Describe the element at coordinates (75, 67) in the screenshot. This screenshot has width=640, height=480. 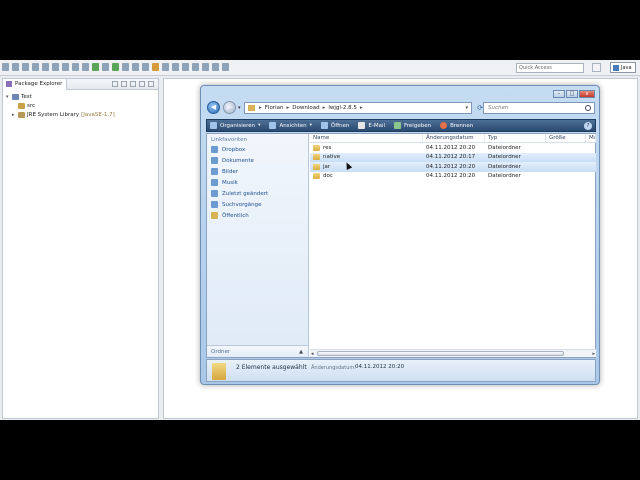
I see `tools-icon` at that location.